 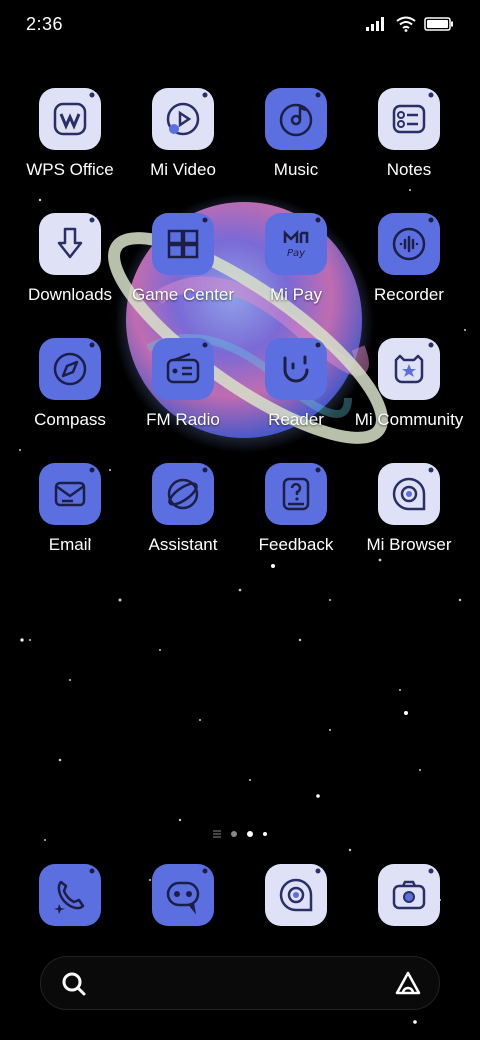 I want to click on dock-browser, so click(x=296, y=895).